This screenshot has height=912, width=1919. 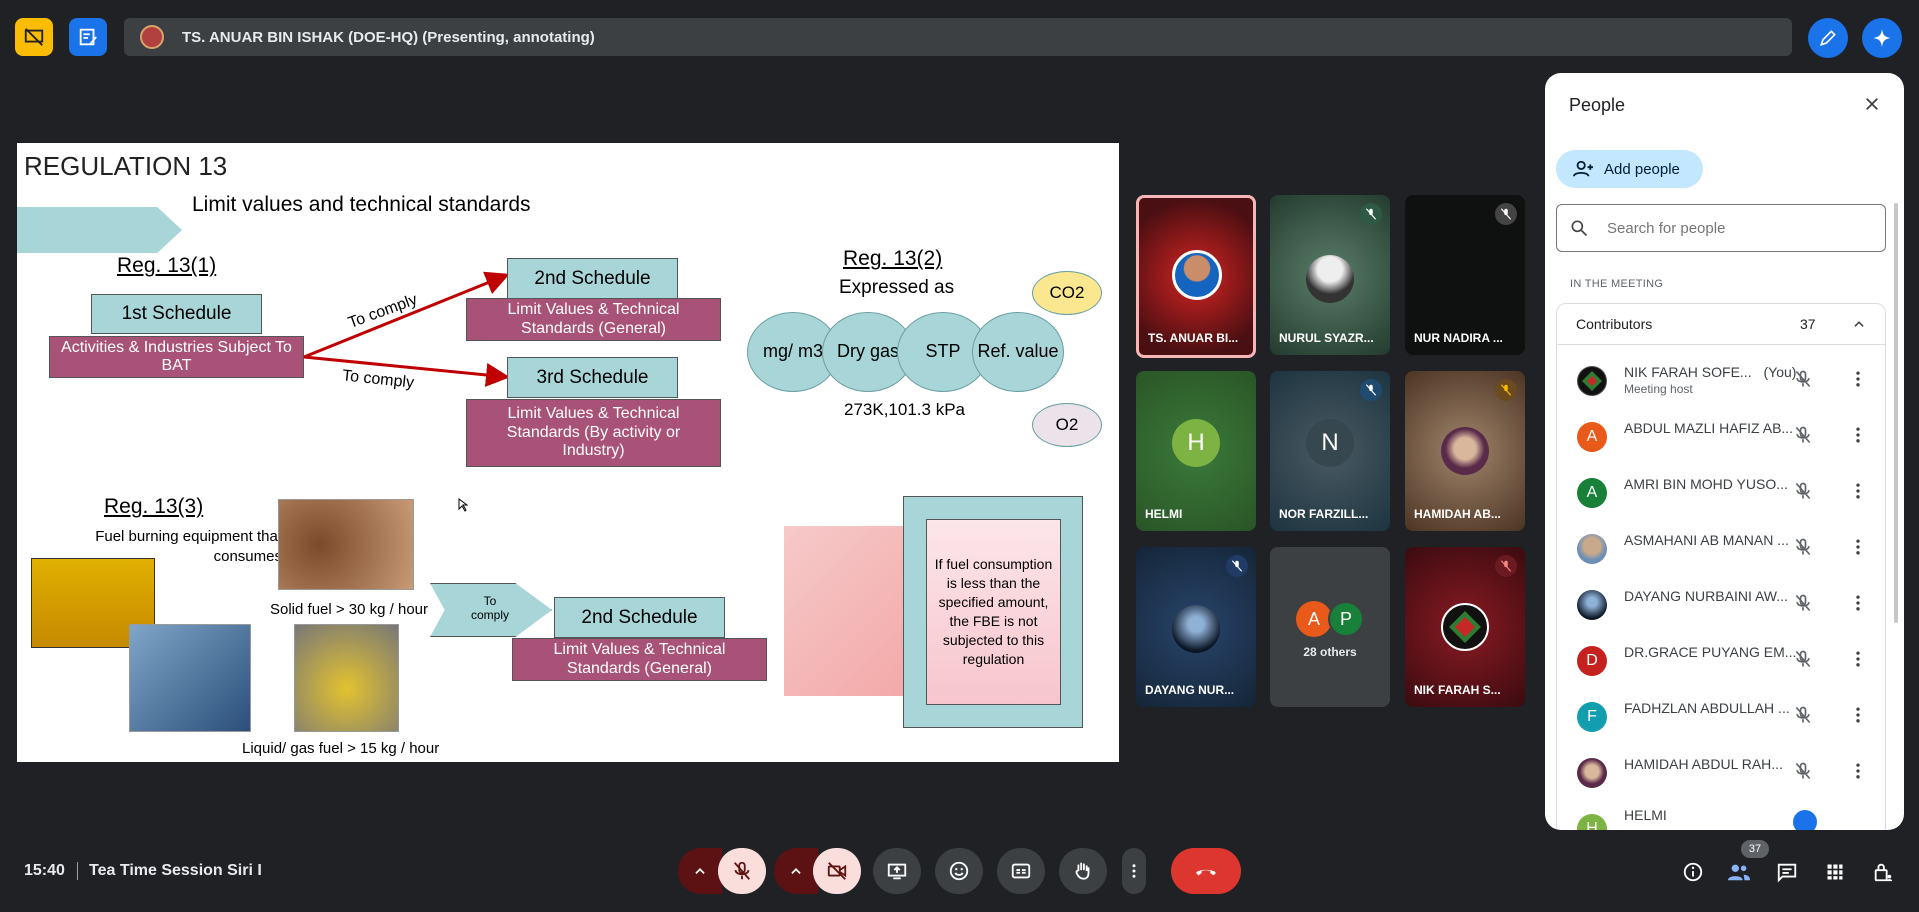 I want to click on more-options-button, so click(x=1134, y=871).